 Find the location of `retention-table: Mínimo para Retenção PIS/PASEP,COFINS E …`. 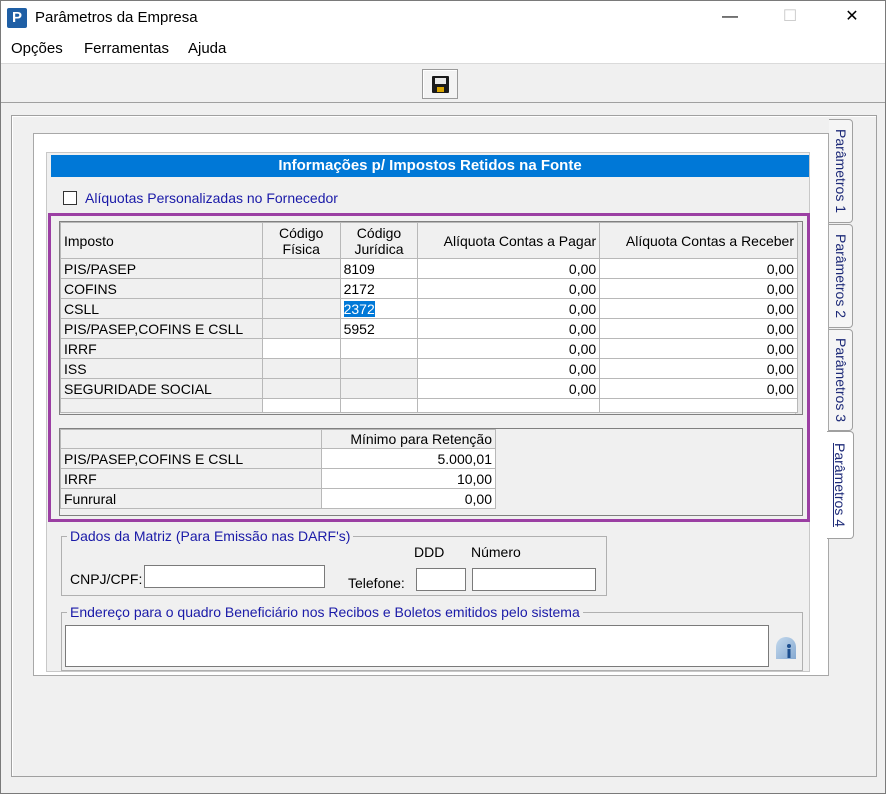

retention-table: Mínimo para Retenção PIS/PASEP,COFINS E … is located at coordinates (277, 469).